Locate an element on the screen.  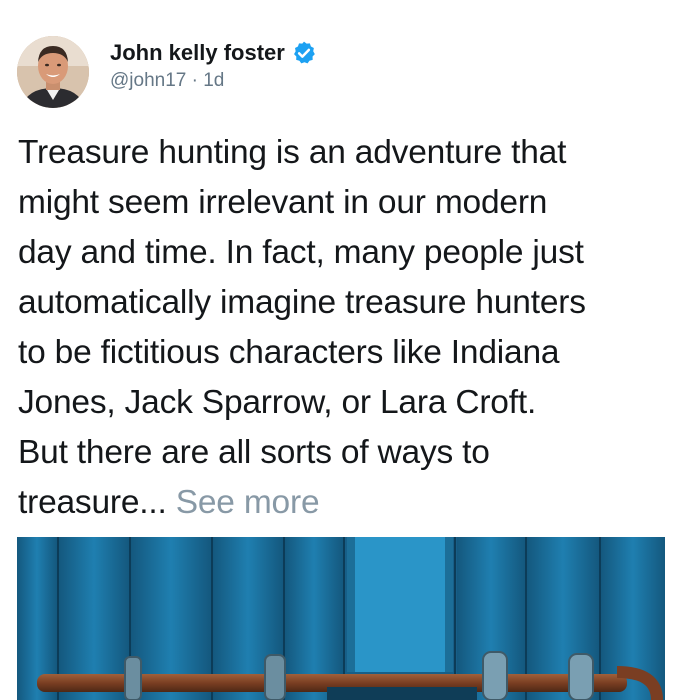
tweet-text-last-line: treasure... See more is located at coordinates (353, 503).